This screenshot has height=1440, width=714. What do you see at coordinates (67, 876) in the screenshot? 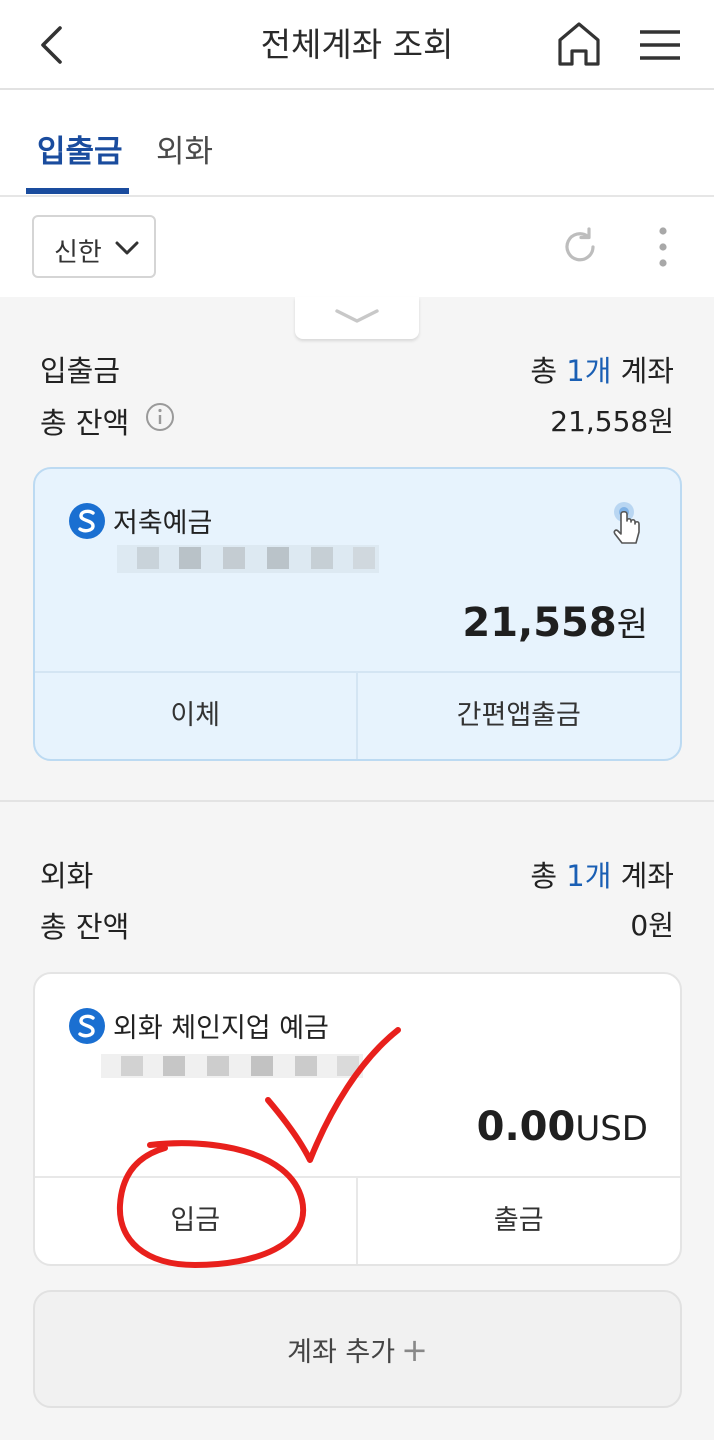
I see `section-title-fx: 외화` at bounding box center [67, 876].